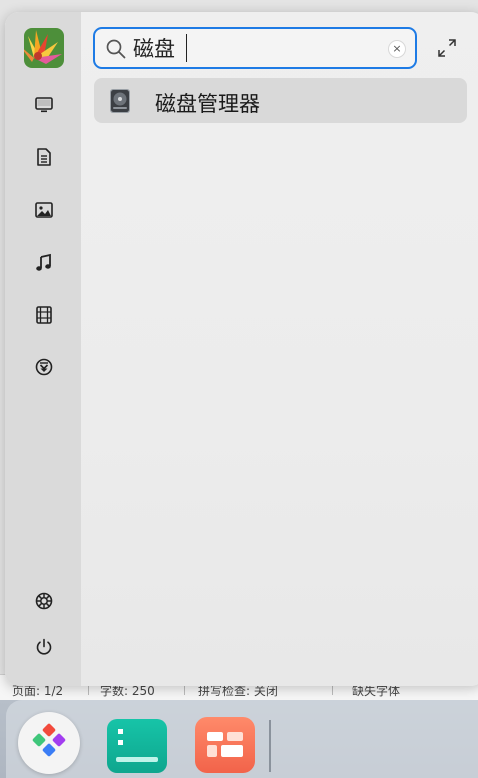 The width and height of the screenshot is (478, 778). I want to click on document-icon, so click(44, 157).